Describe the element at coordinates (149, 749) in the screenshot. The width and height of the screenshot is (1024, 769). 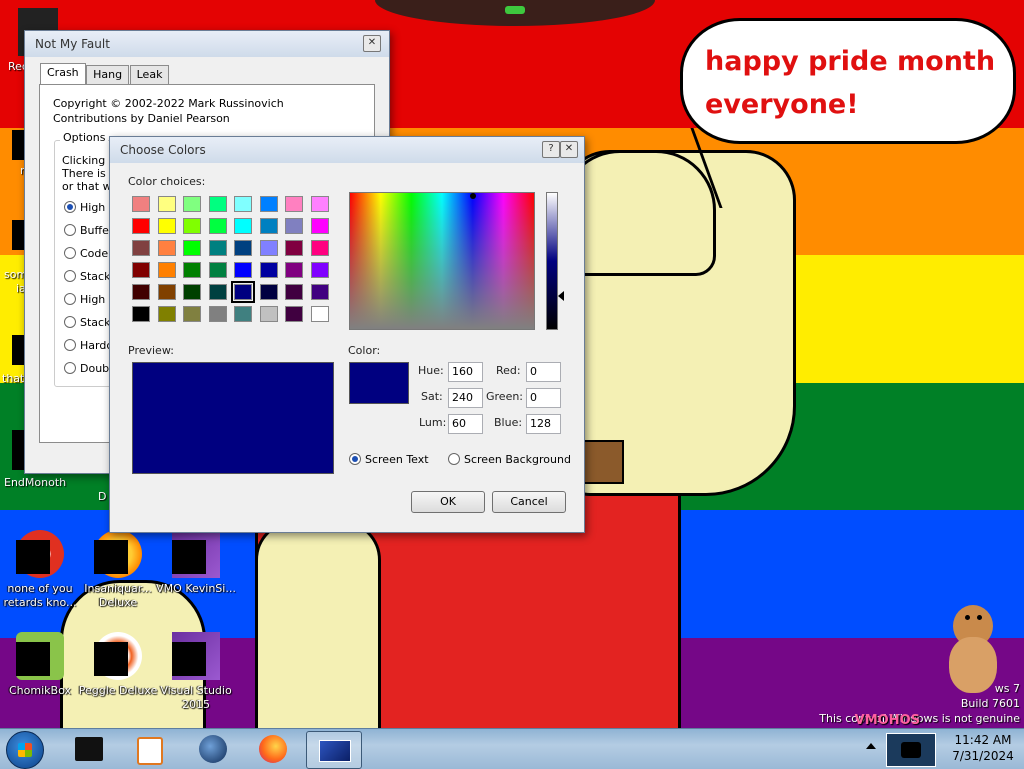
I see `taskbar-app-media` at that location.